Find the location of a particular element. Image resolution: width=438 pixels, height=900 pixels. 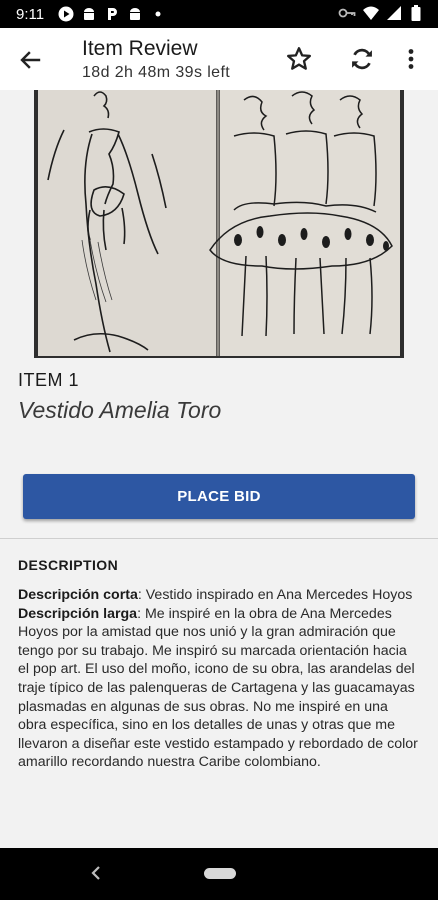

description-heading: DESCRIPTION is located at coordinates (68, 565).